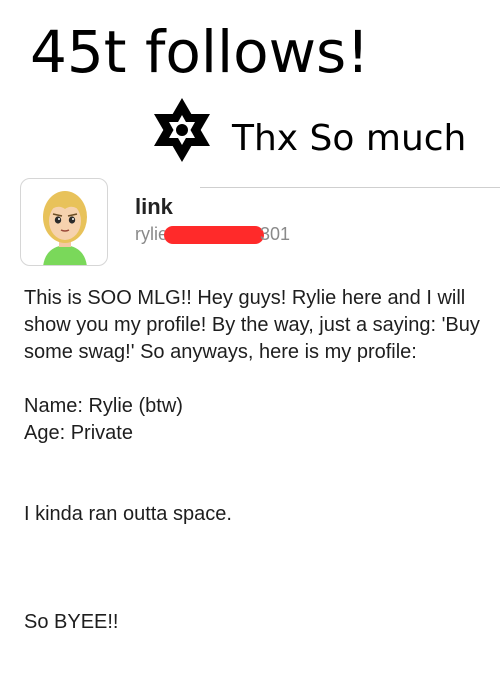 Image resolution: width=500 pixels, height=681 pixels. What do you see at coordinates (200, 52) in the screenshot?
I see `handwritten-follow-count: 45t follows!` at bounding box center [200, 52].